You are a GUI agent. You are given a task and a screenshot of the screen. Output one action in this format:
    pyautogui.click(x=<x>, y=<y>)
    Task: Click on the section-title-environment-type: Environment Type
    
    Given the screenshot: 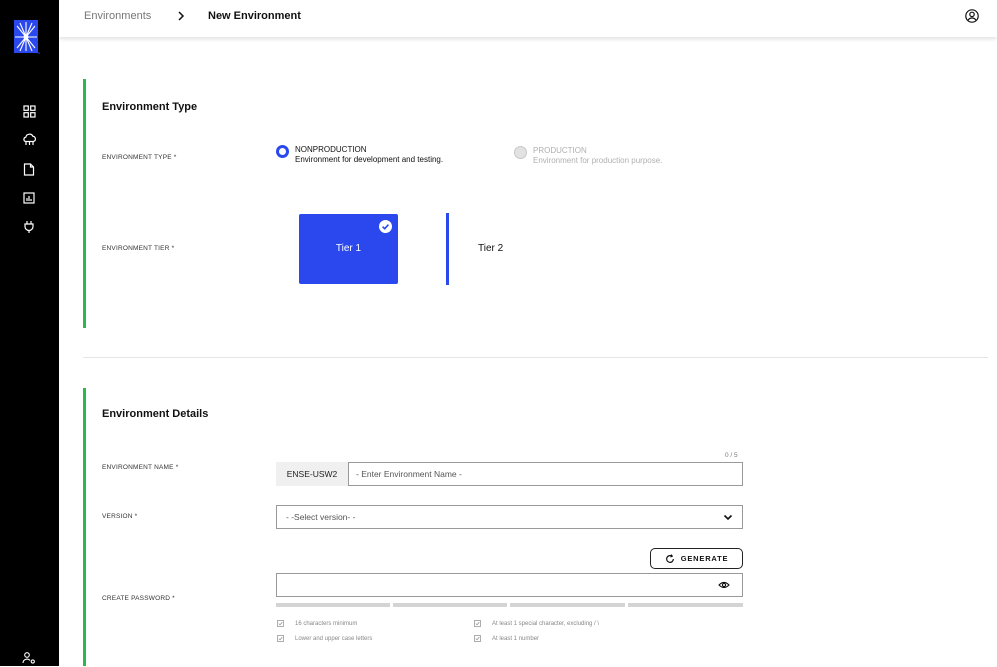 What is the action you would take?
    pyautogui.click(x=150, y=107)
    